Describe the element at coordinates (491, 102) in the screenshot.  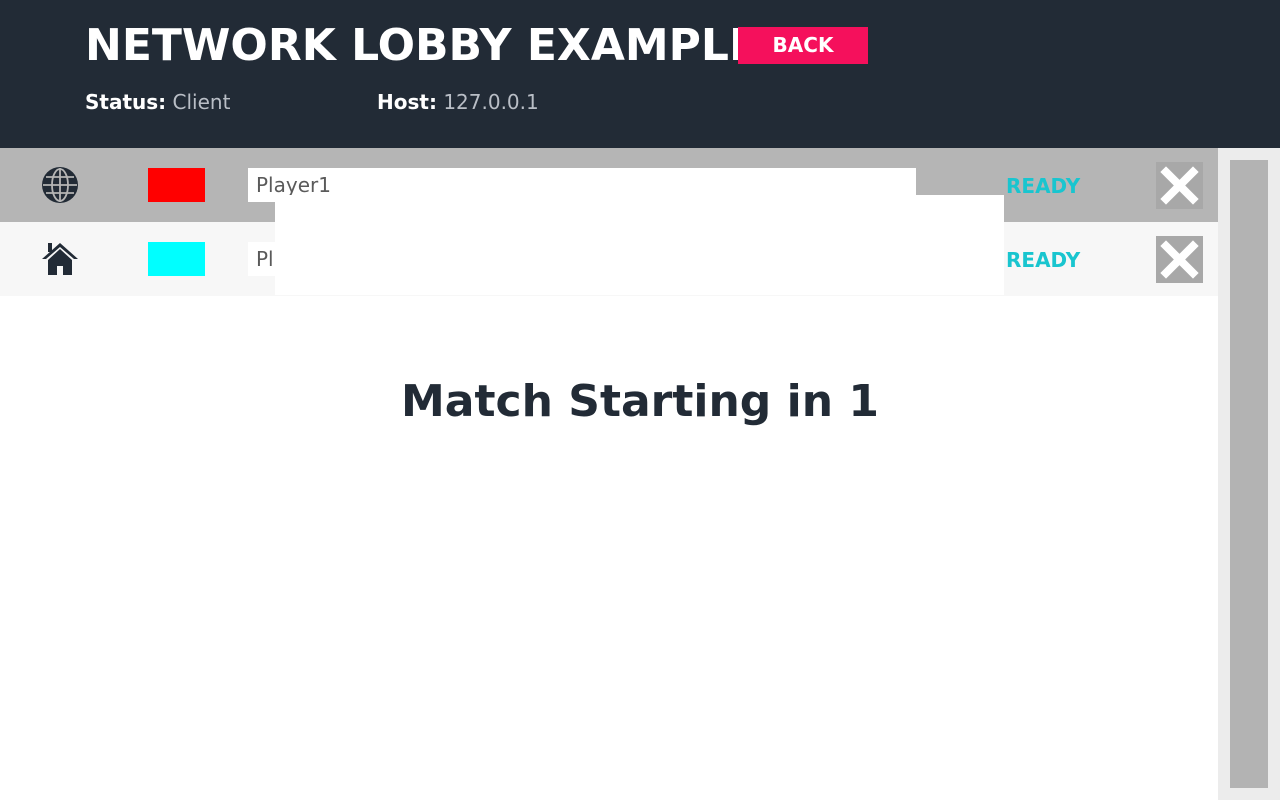
I see `host-value: 127.0.0.1` at that location.